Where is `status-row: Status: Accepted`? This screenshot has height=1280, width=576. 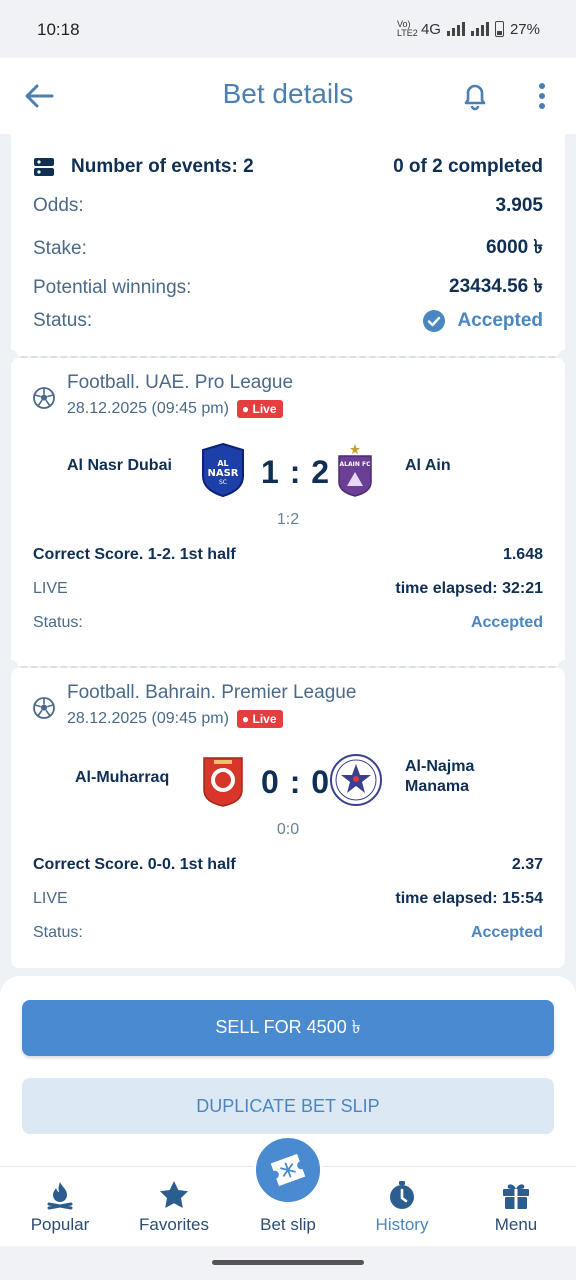
status-row: Status: Accepted is located at coordinates (288, 321).